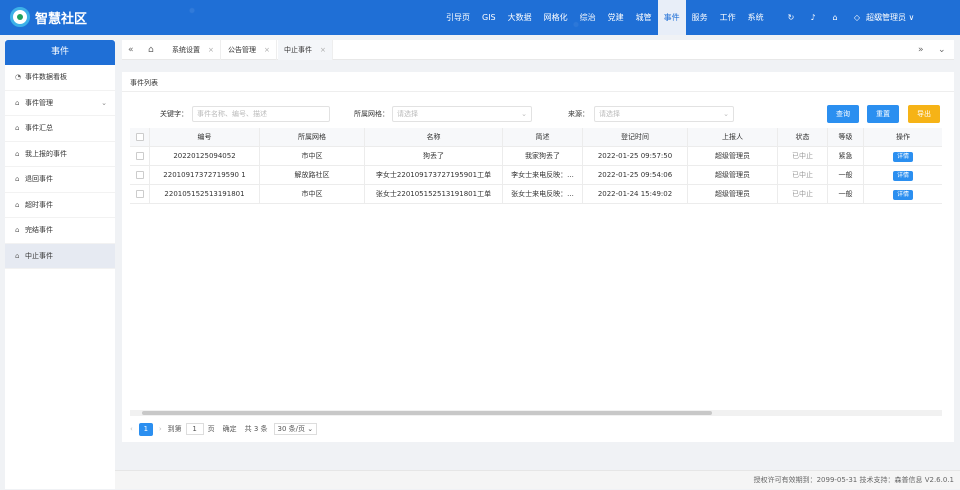 The image size is (960, 490). I want to click on nav-bigdata: 大数据, so click(520, 17).